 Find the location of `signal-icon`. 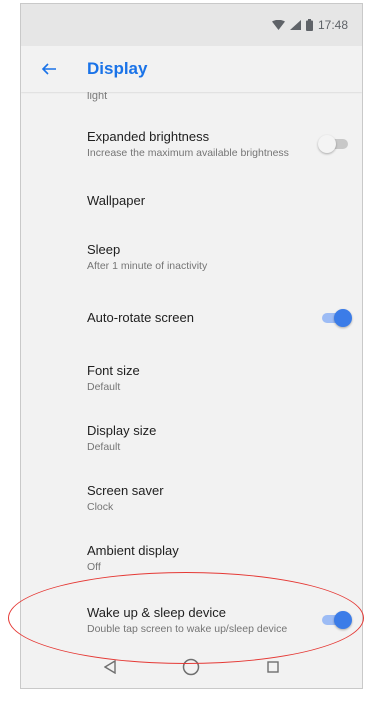

signal-icon is located at coordinates (295, 25).